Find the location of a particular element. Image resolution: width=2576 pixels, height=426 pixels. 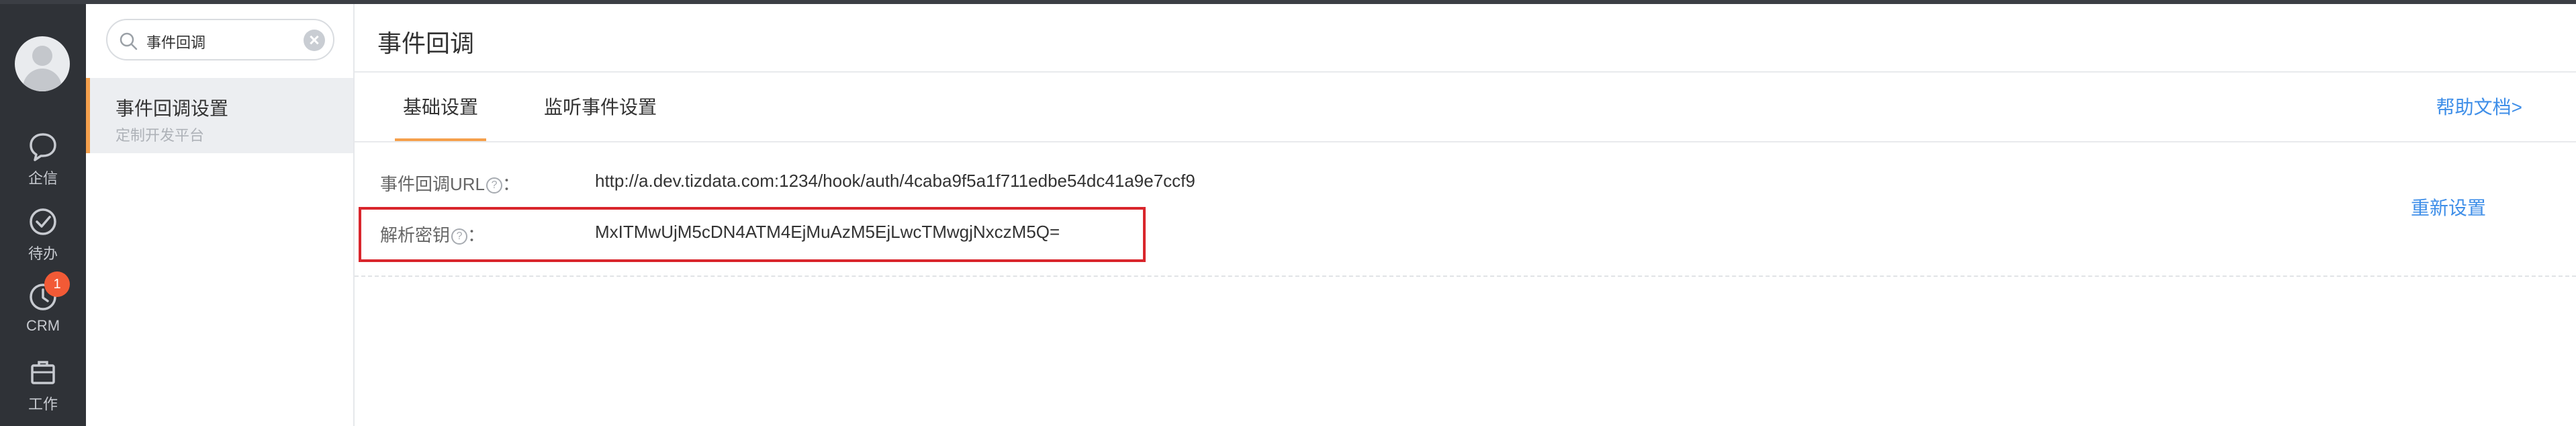

callback-url-label-text: 事件回调URL is located at coordinates (433, 184).